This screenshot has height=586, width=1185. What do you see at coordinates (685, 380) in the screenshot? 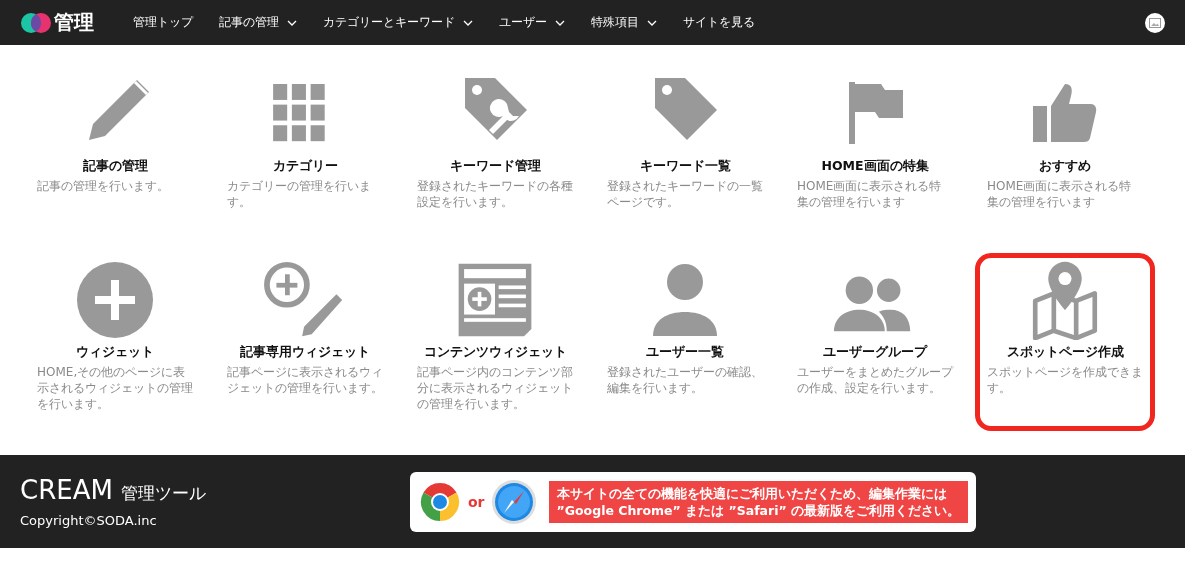
I see `tile-description: 登録されたユーザーの確認、編集を行います。` at bounding box center [685, 380].